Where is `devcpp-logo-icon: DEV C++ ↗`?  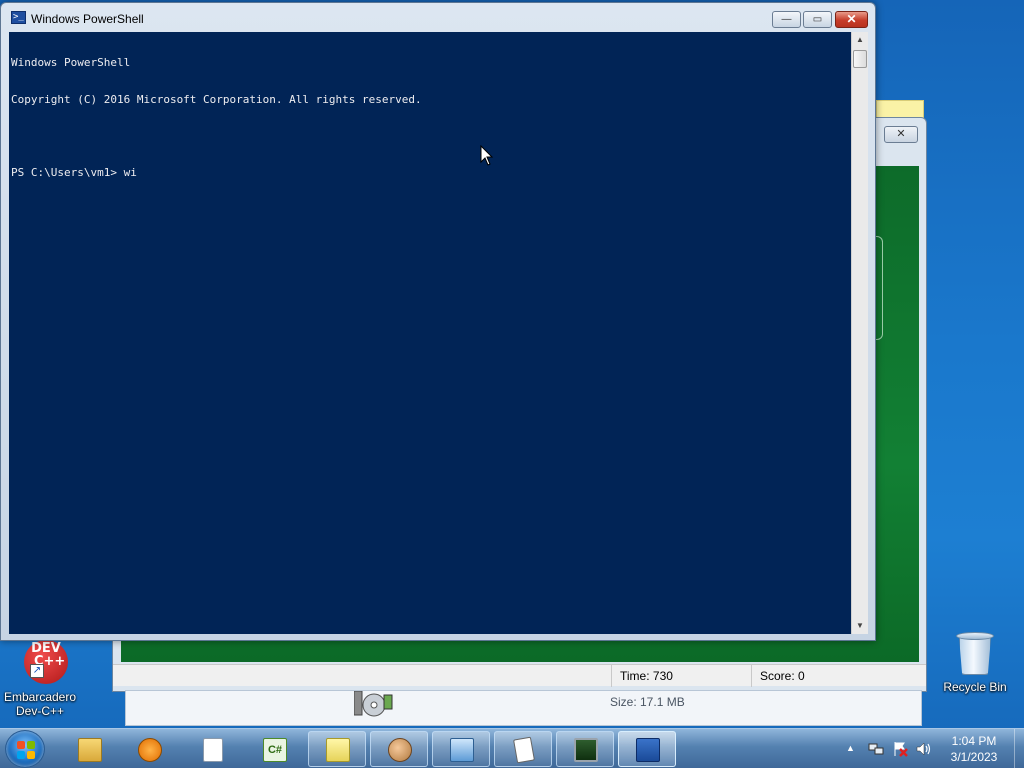 devcpp-logo-icon: DEV C++ ↗ is located at coordinates (42, 664).